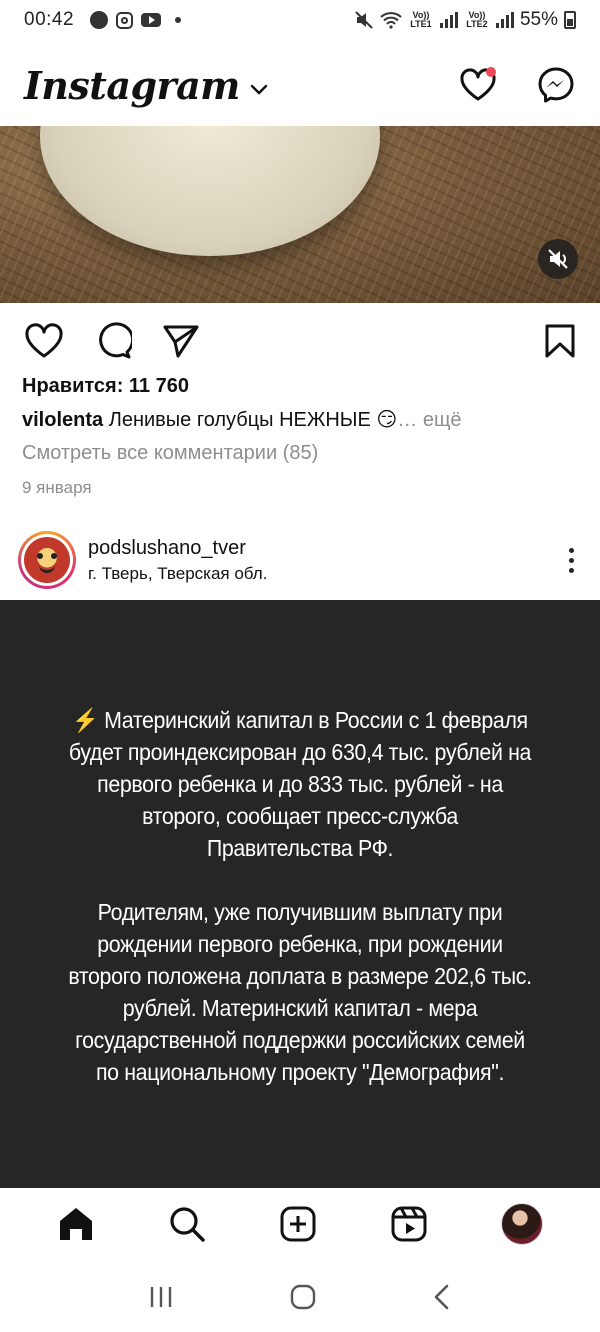 The width and height of the screenshot is (600, 1332). What do you see at coordinates (85, 720) in the screenshot?
I see `lightning-icon: ⚡` at bounding box center [85, 720].